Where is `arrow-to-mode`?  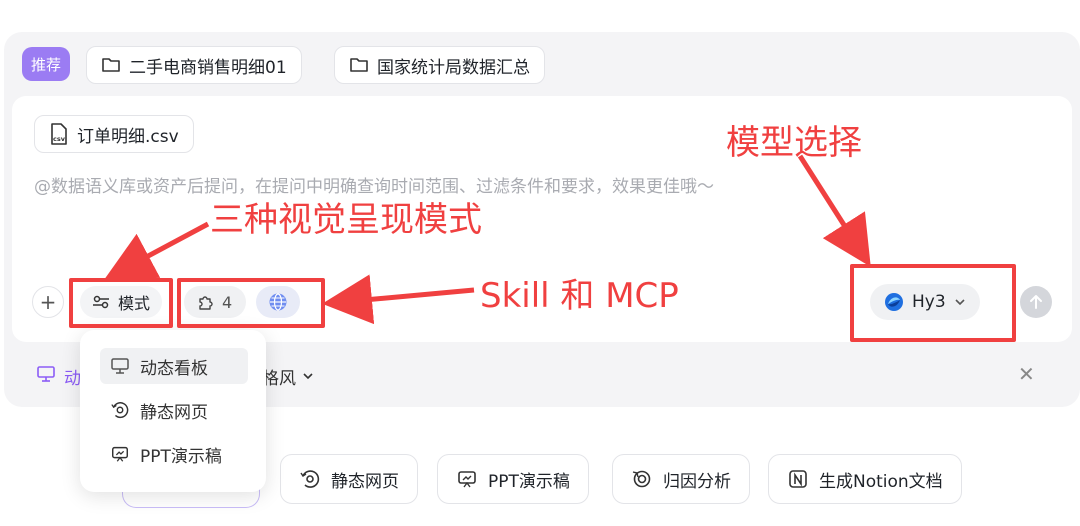 arrow-to-mode is located at coordinates (157, 250).